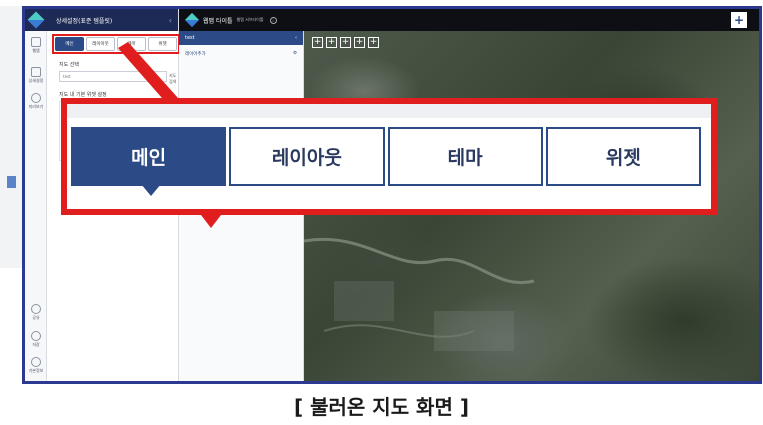 This screenshot has width=763, height=425. Describe the element at coordinates (389, 111) in the screenshot. I see `callout-strip` at that location.